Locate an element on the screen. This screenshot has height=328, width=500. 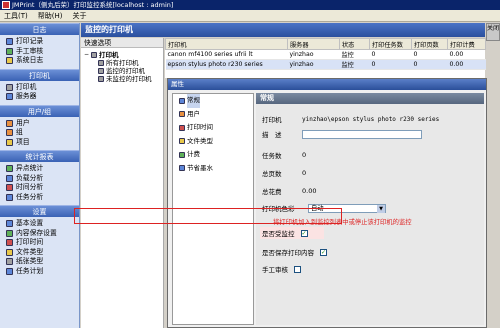
monitored-checkbox: ✓ is located at coordinates (304, 233).